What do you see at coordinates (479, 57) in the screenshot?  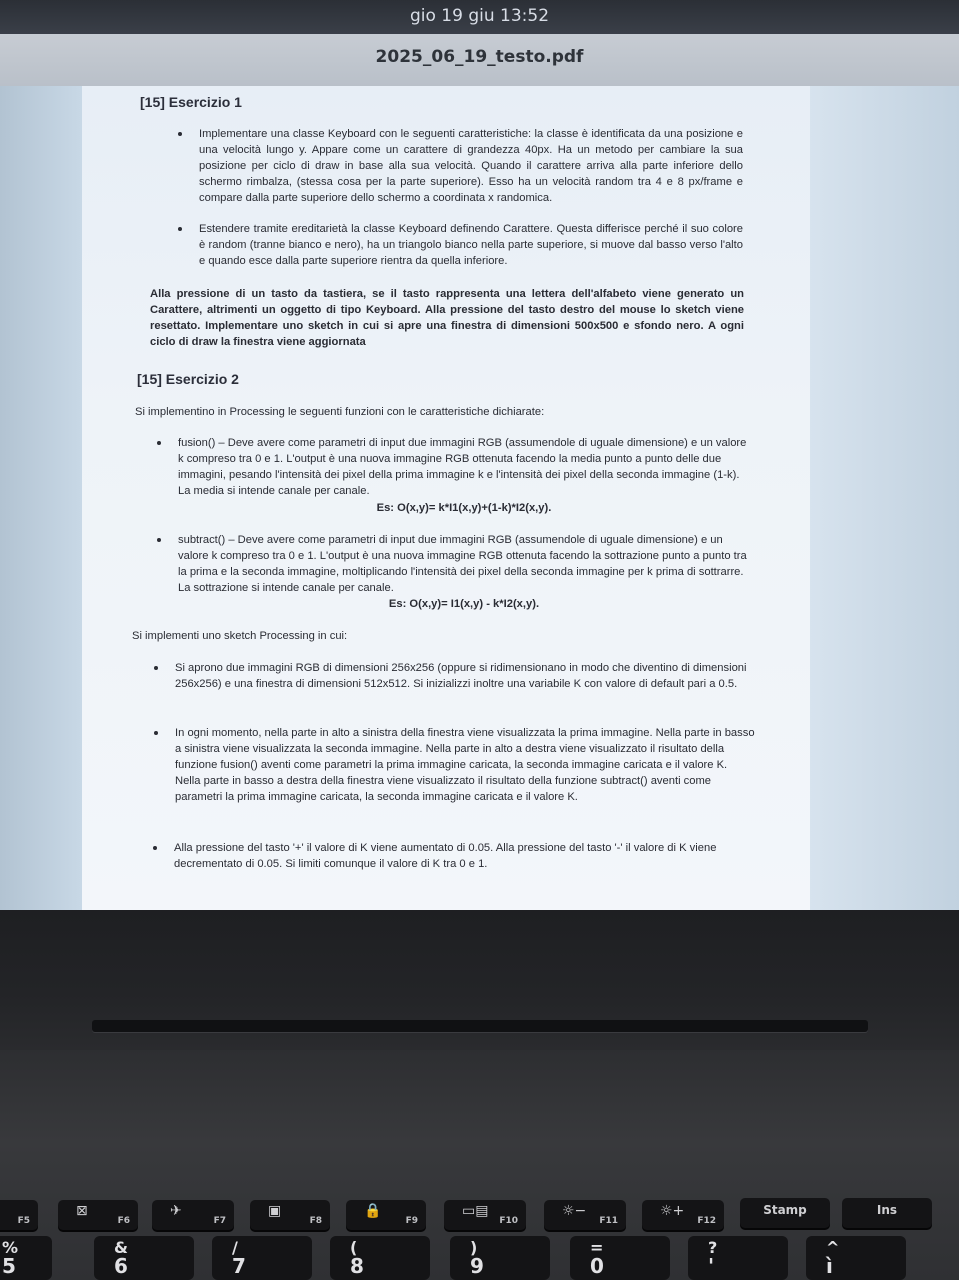 I see `document-title: 2025_06_19_testo.pdf` at bounding box center [479, 57].